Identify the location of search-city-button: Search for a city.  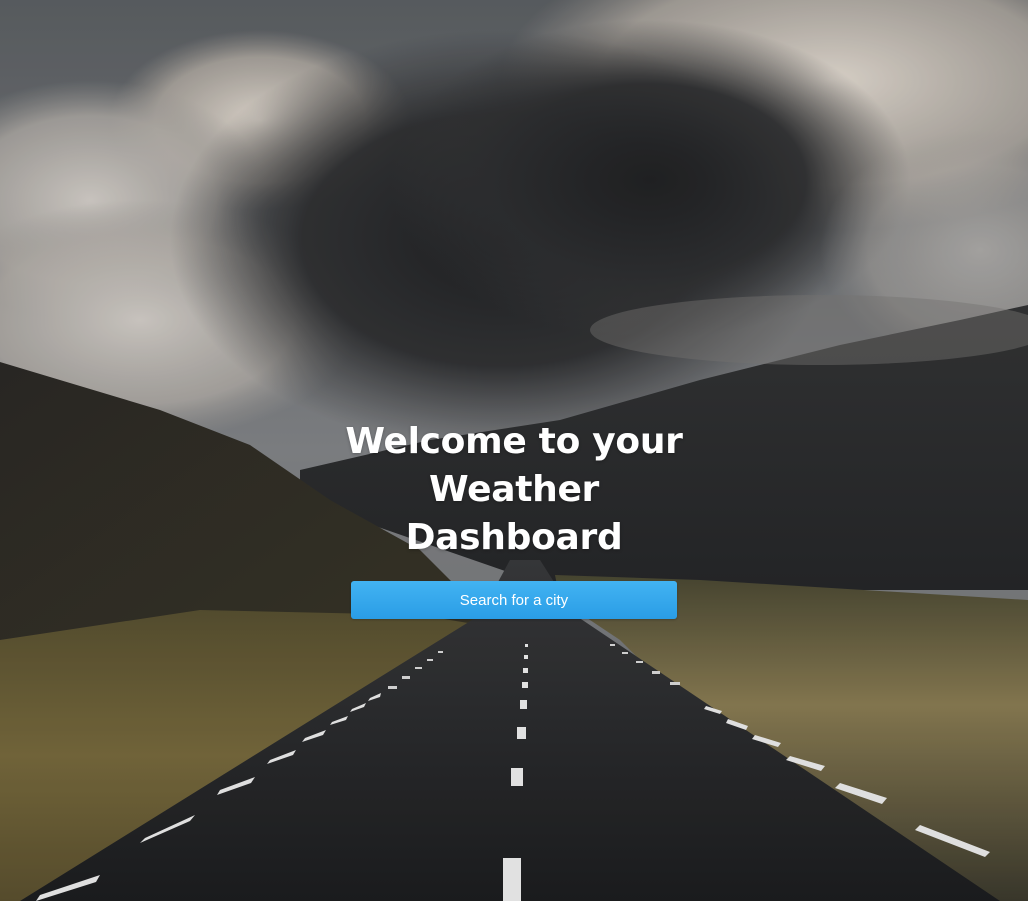
(514, 600).